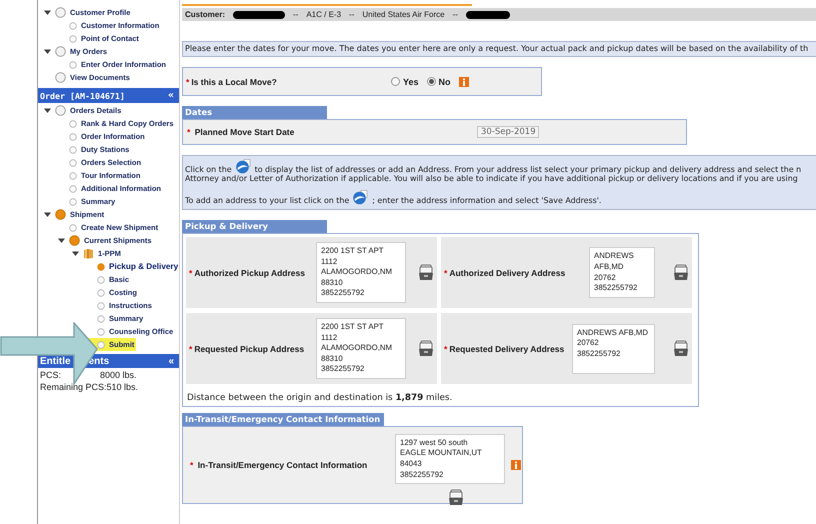 The height and width of the screenshot is (524, 816). I want to click on field-label: * In-Transit/Emergency Contact Information, so click(278, 465).